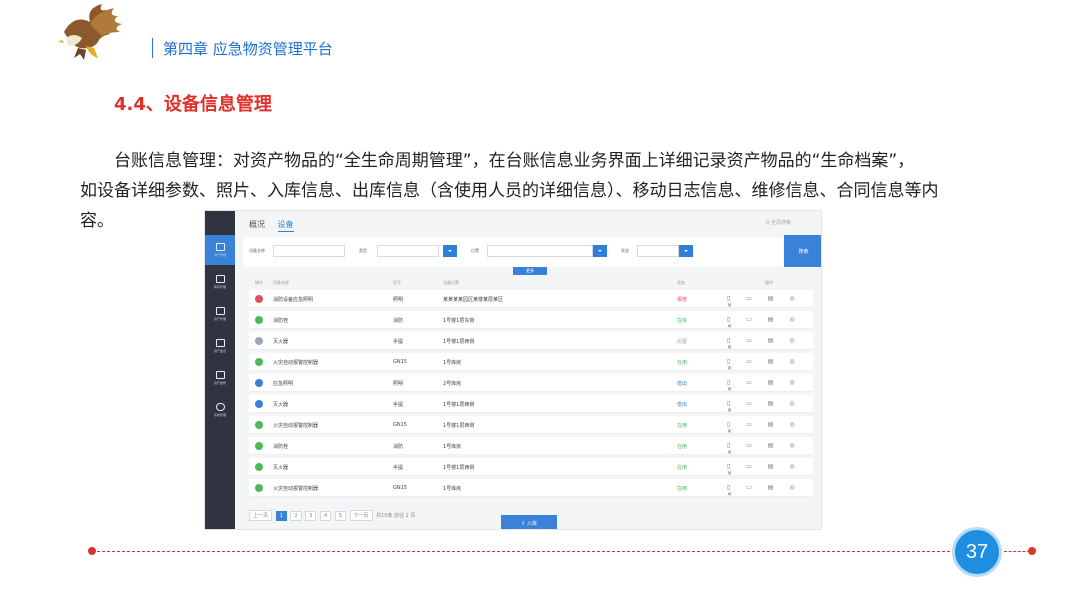  I want to click on table-row: 灭火器 手提 1号楼1层西侧 借出 ▯ ▭ ▤ ◎ ✕, so click(531, 404).